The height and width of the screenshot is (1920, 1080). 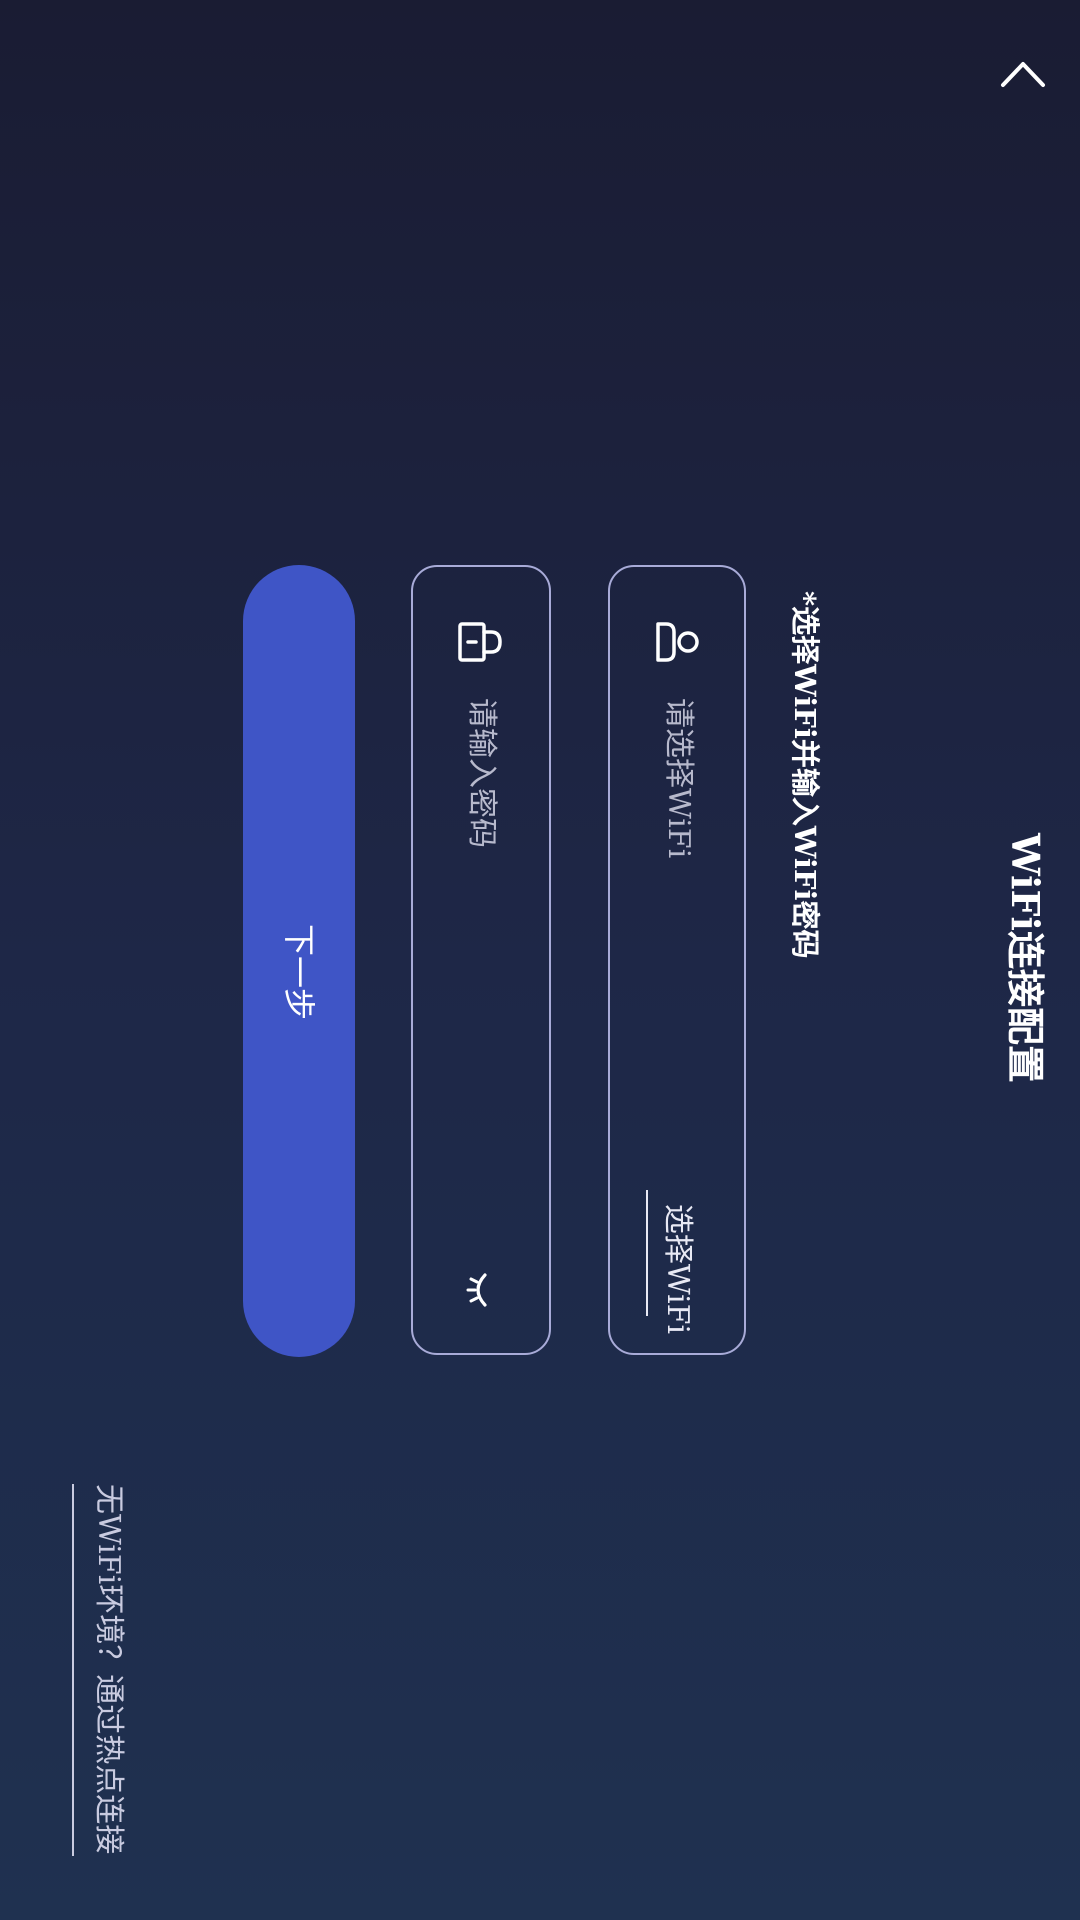 What do you see at coordinates (1025, 958) in the screenshot?
I see `page-title: WiFi连接配置` at bounding box center [1025, 958].